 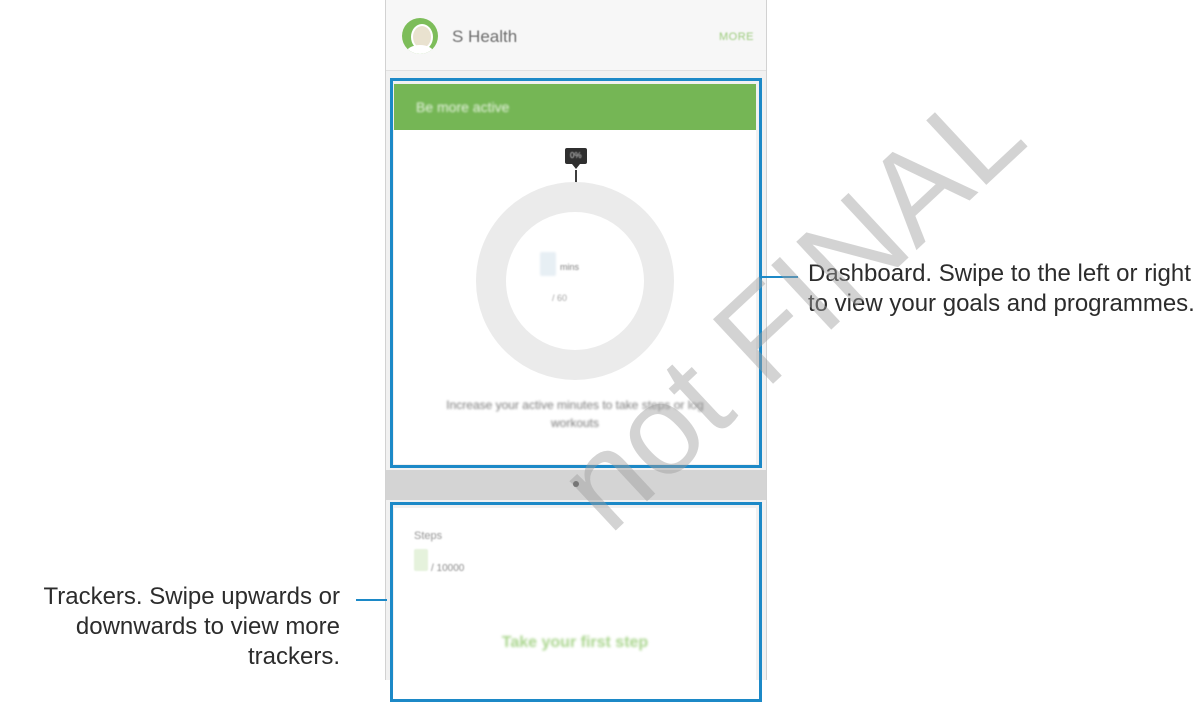 What do you see at coordinates (576, 602) in the screenshot?
I see `trackers-highlight-box` at bounding box center [576, 602].